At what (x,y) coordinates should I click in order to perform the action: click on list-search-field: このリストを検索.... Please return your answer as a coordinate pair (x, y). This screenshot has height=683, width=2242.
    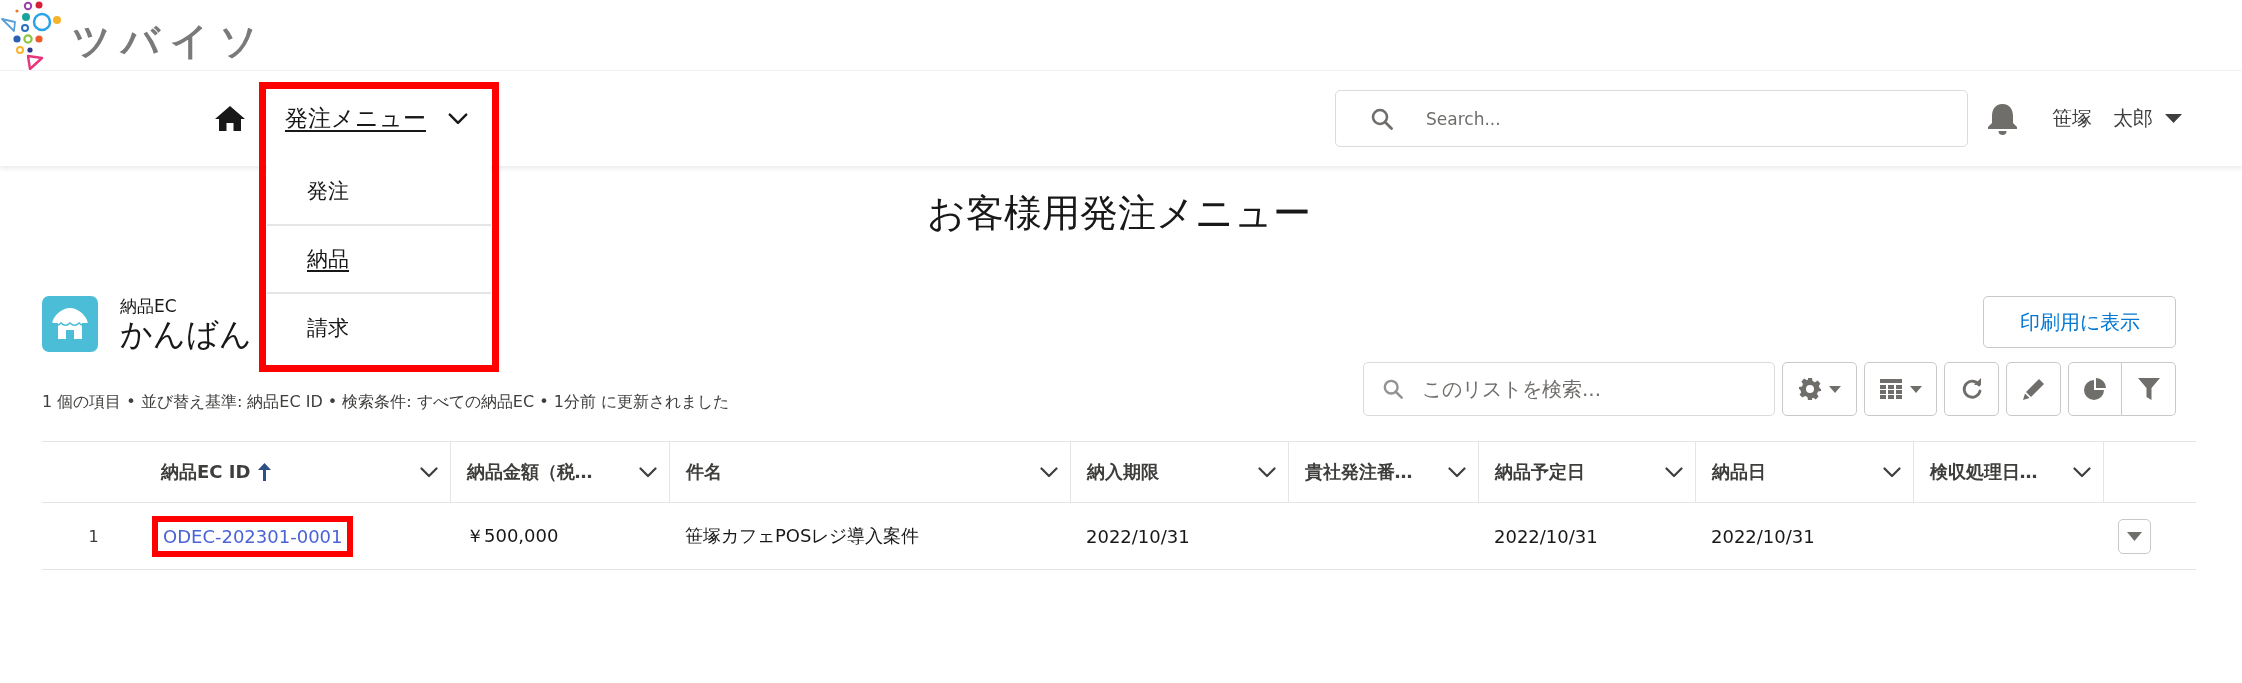
    Looking at the image, I should click on (1569, 389).